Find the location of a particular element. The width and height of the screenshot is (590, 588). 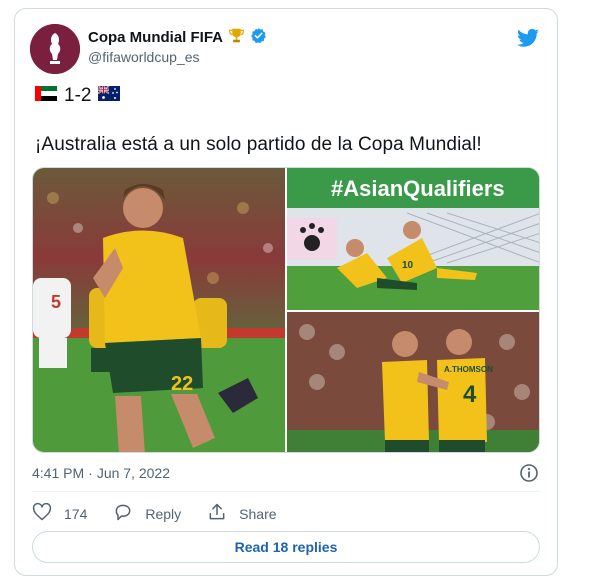

author-name: Copa Mundial FIFA is located at coordinates (155, 37).